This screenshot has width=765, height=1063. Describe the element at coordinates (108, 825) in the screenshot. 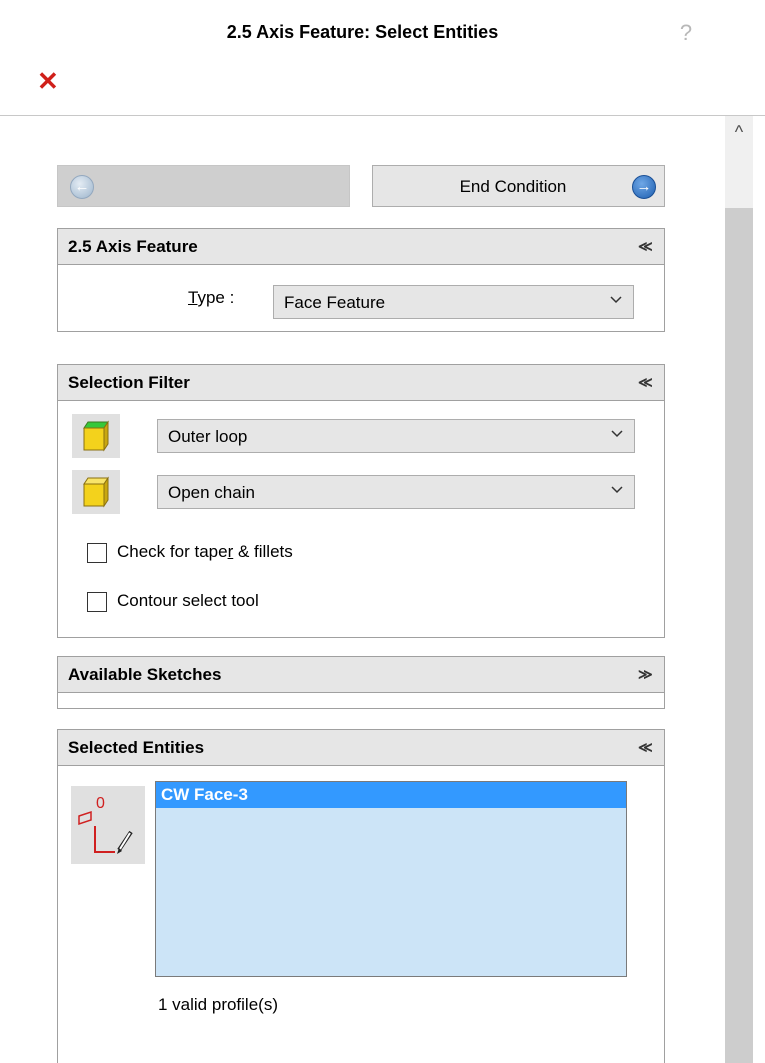

I see `sketch-profile-pencil-icon: 0` at that location.